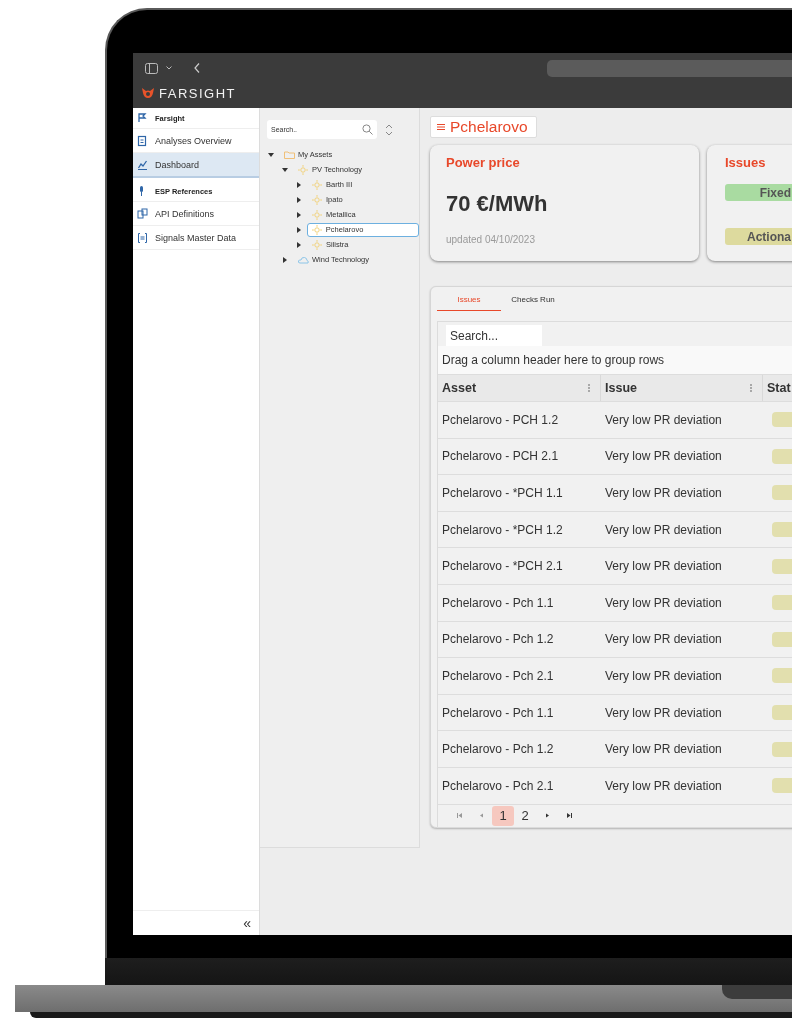 The height and width of the screenshot is (1029, 792). Describe the element at coordinates (503, 815) in the screenshot. I see `page-button: 1` at that location.